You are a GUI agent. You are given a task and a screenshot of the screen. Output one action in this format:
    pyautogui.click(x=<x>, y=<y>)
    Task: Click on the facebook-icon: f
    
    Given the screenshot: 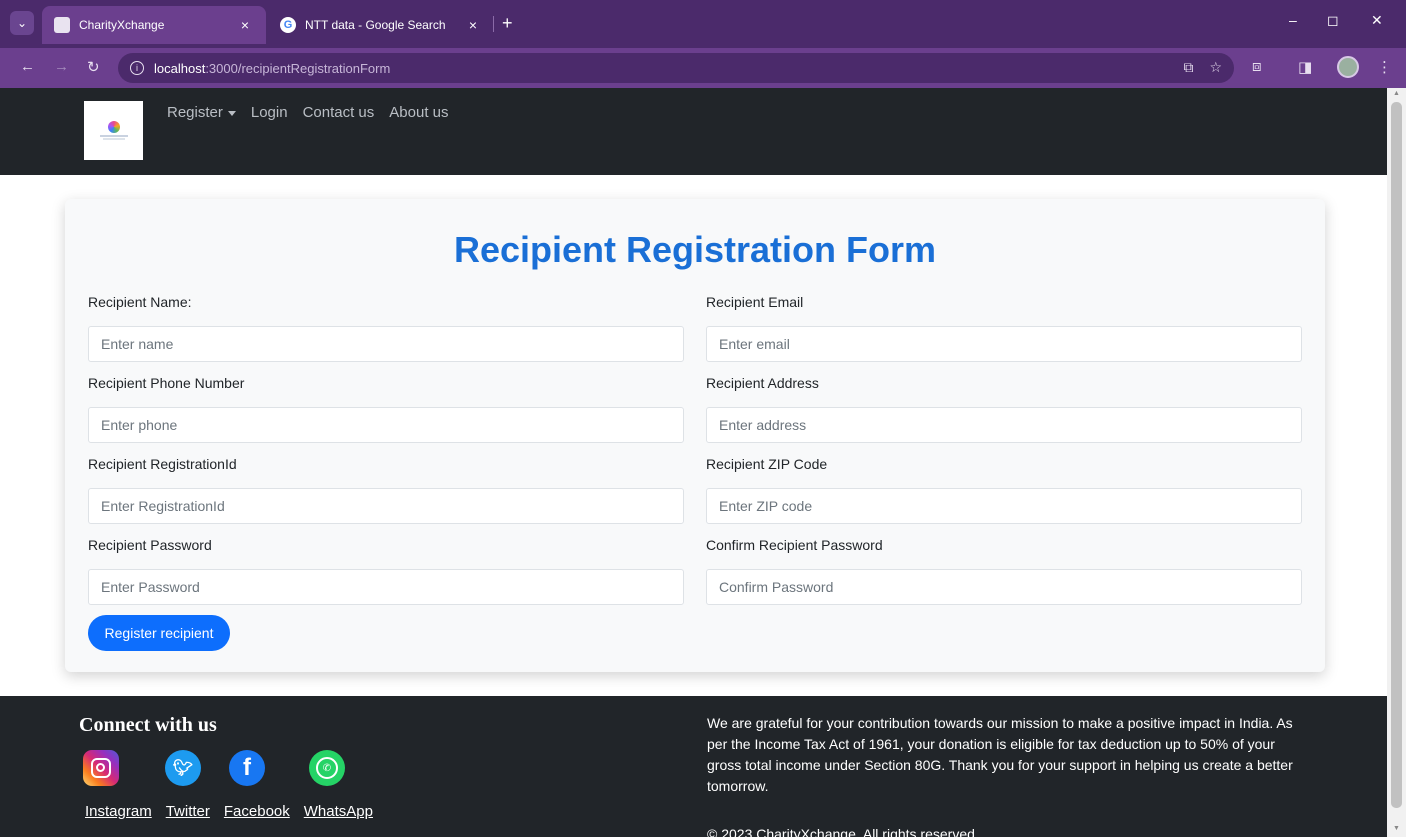 What is the action you would take?
    pyautogui.click(x=247, y=768)
    